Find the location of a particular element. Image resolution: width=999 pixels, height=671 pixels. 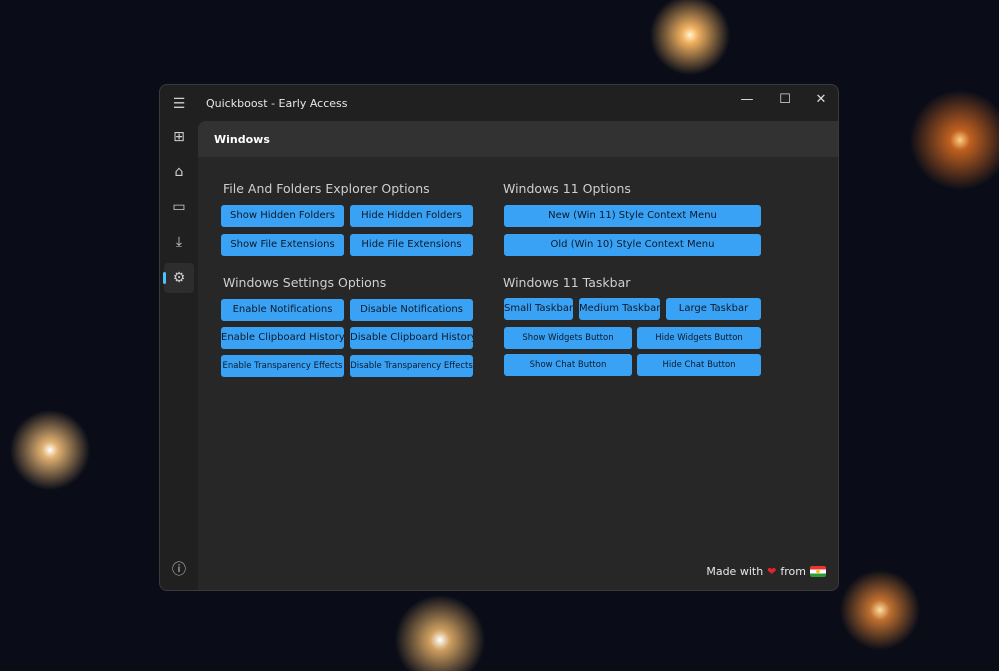

enable-transparency-button: Enable Transparency Effects is located at coordinates (282, 366).